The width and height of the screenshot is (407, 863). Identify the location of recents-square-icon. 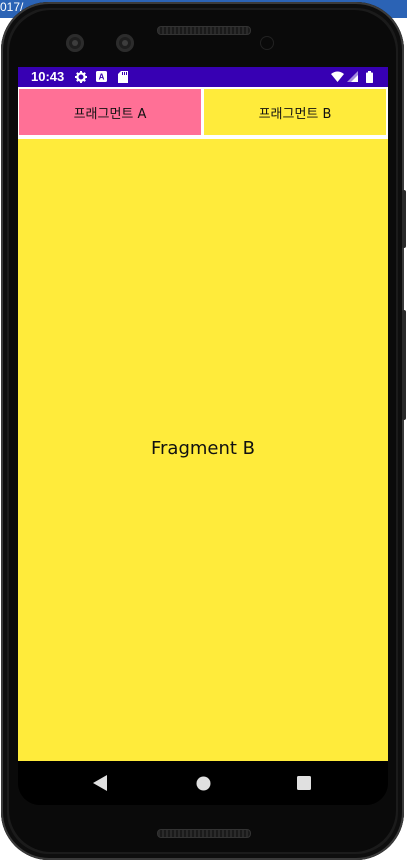
(304, 783).